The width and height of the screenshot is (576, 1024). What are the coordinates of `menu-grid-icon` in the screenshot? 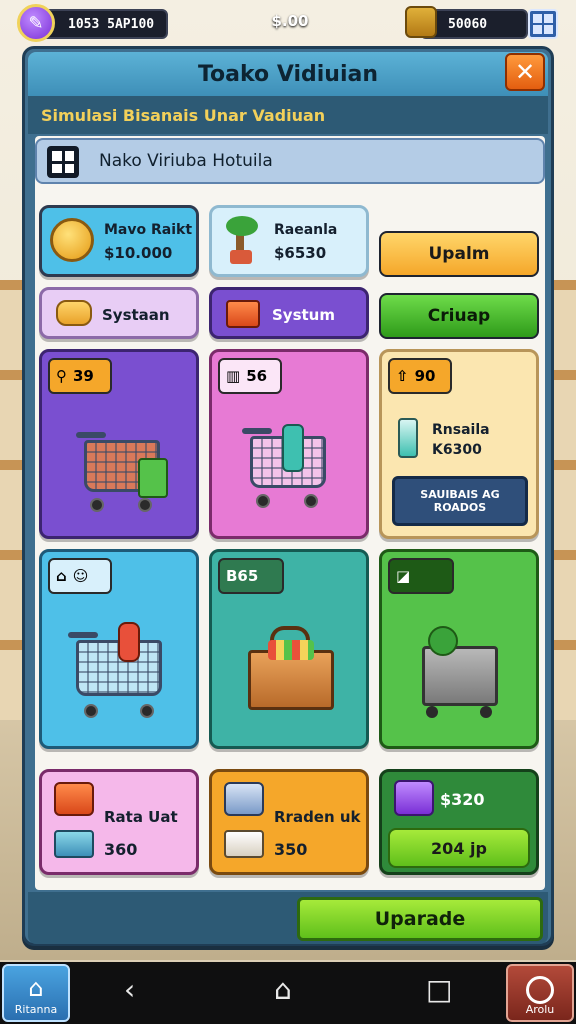 It's located at (543, 24).